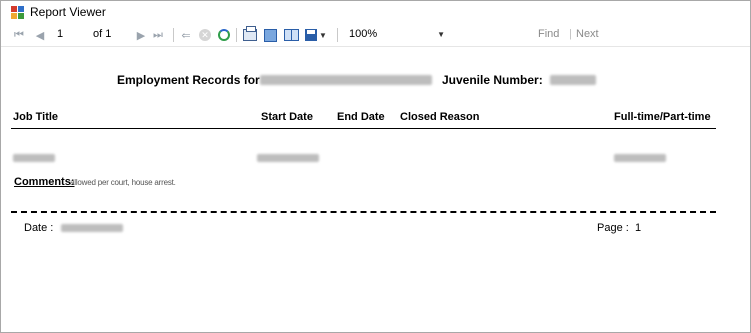  I want to click on header-rule, so click(363, 128).